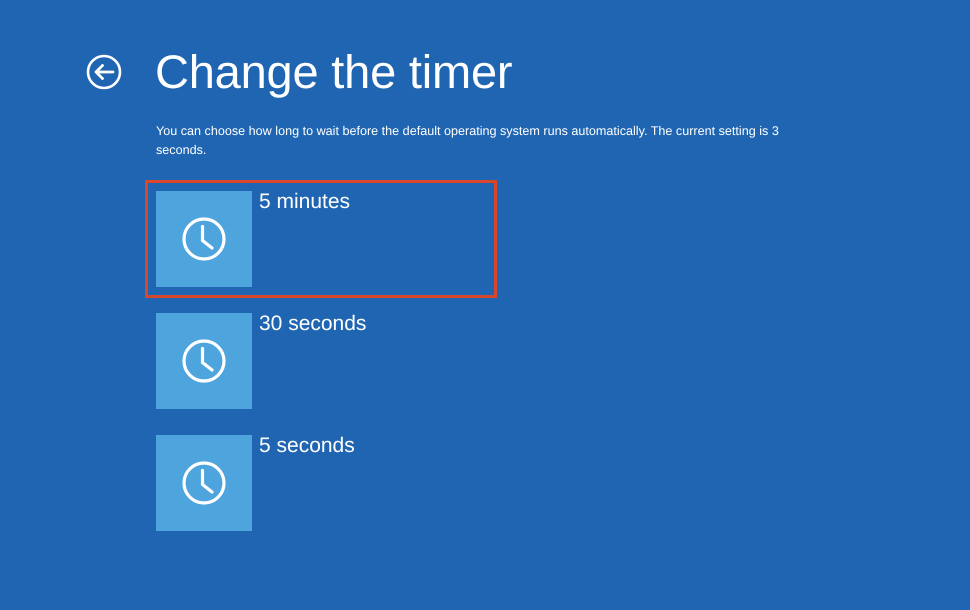  I want to click on timer-option: 5 seconds, so click(321, 483).